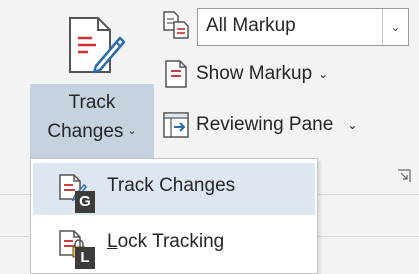 The height and width of the screenshot is (274, 419). What do you see at coordinates (404, 176) in the screenshot?
I see `dialog-launcher-icon` at bounding box center [404, 176].